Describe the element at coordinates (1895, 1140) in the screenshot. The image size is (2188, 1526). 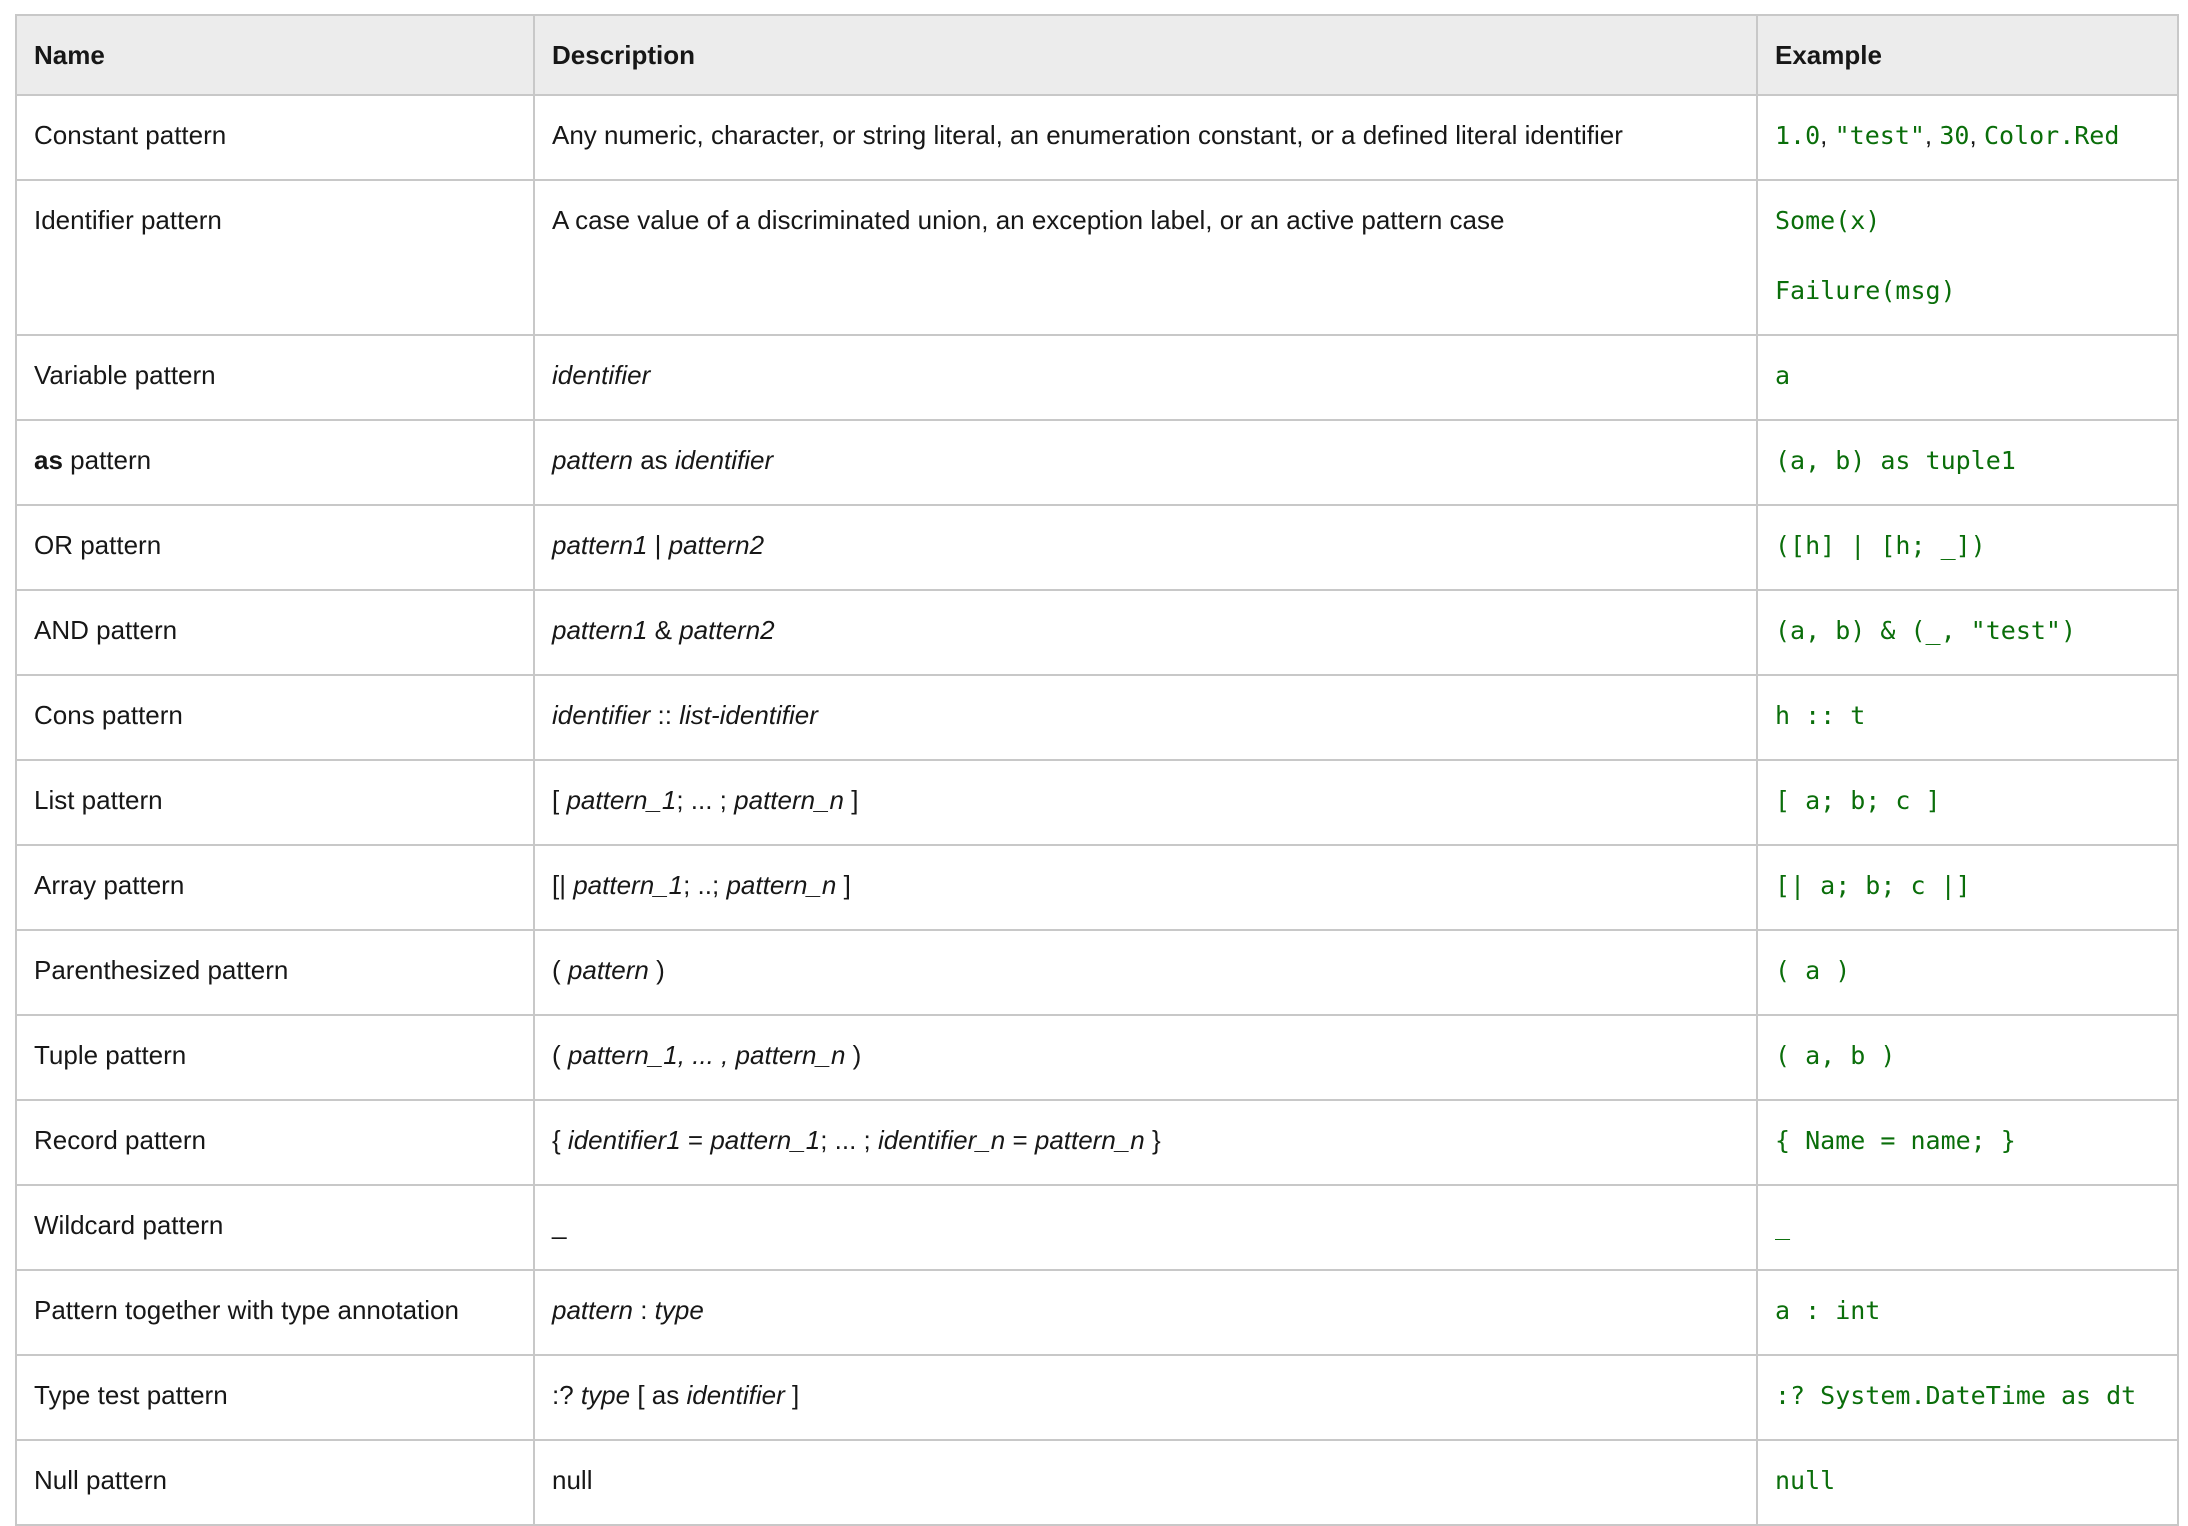
I see `example-code: { Name = name; }` at that location.